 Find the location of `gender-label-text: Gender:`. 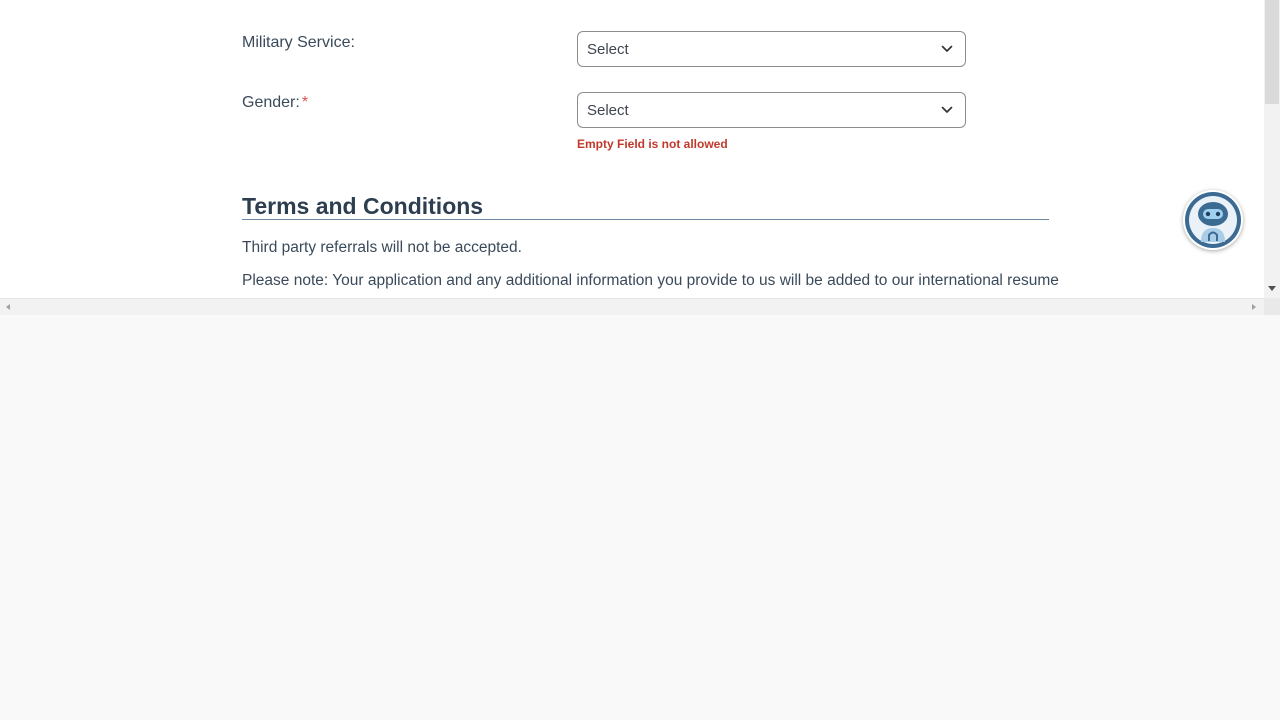

gender-label-text: Gender: is located at coordinates (271, 102).